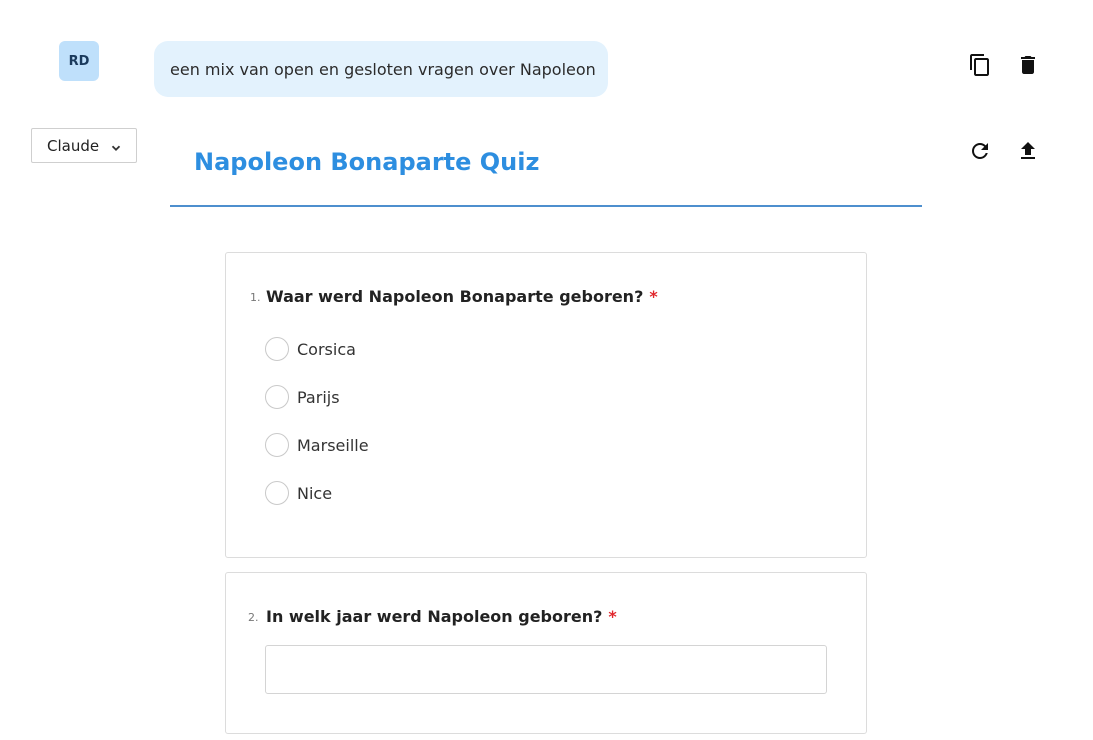  What do you see at coordinates (546, 669) in the screenshot?
I see `answer-input` at bounding box center [546, 669].